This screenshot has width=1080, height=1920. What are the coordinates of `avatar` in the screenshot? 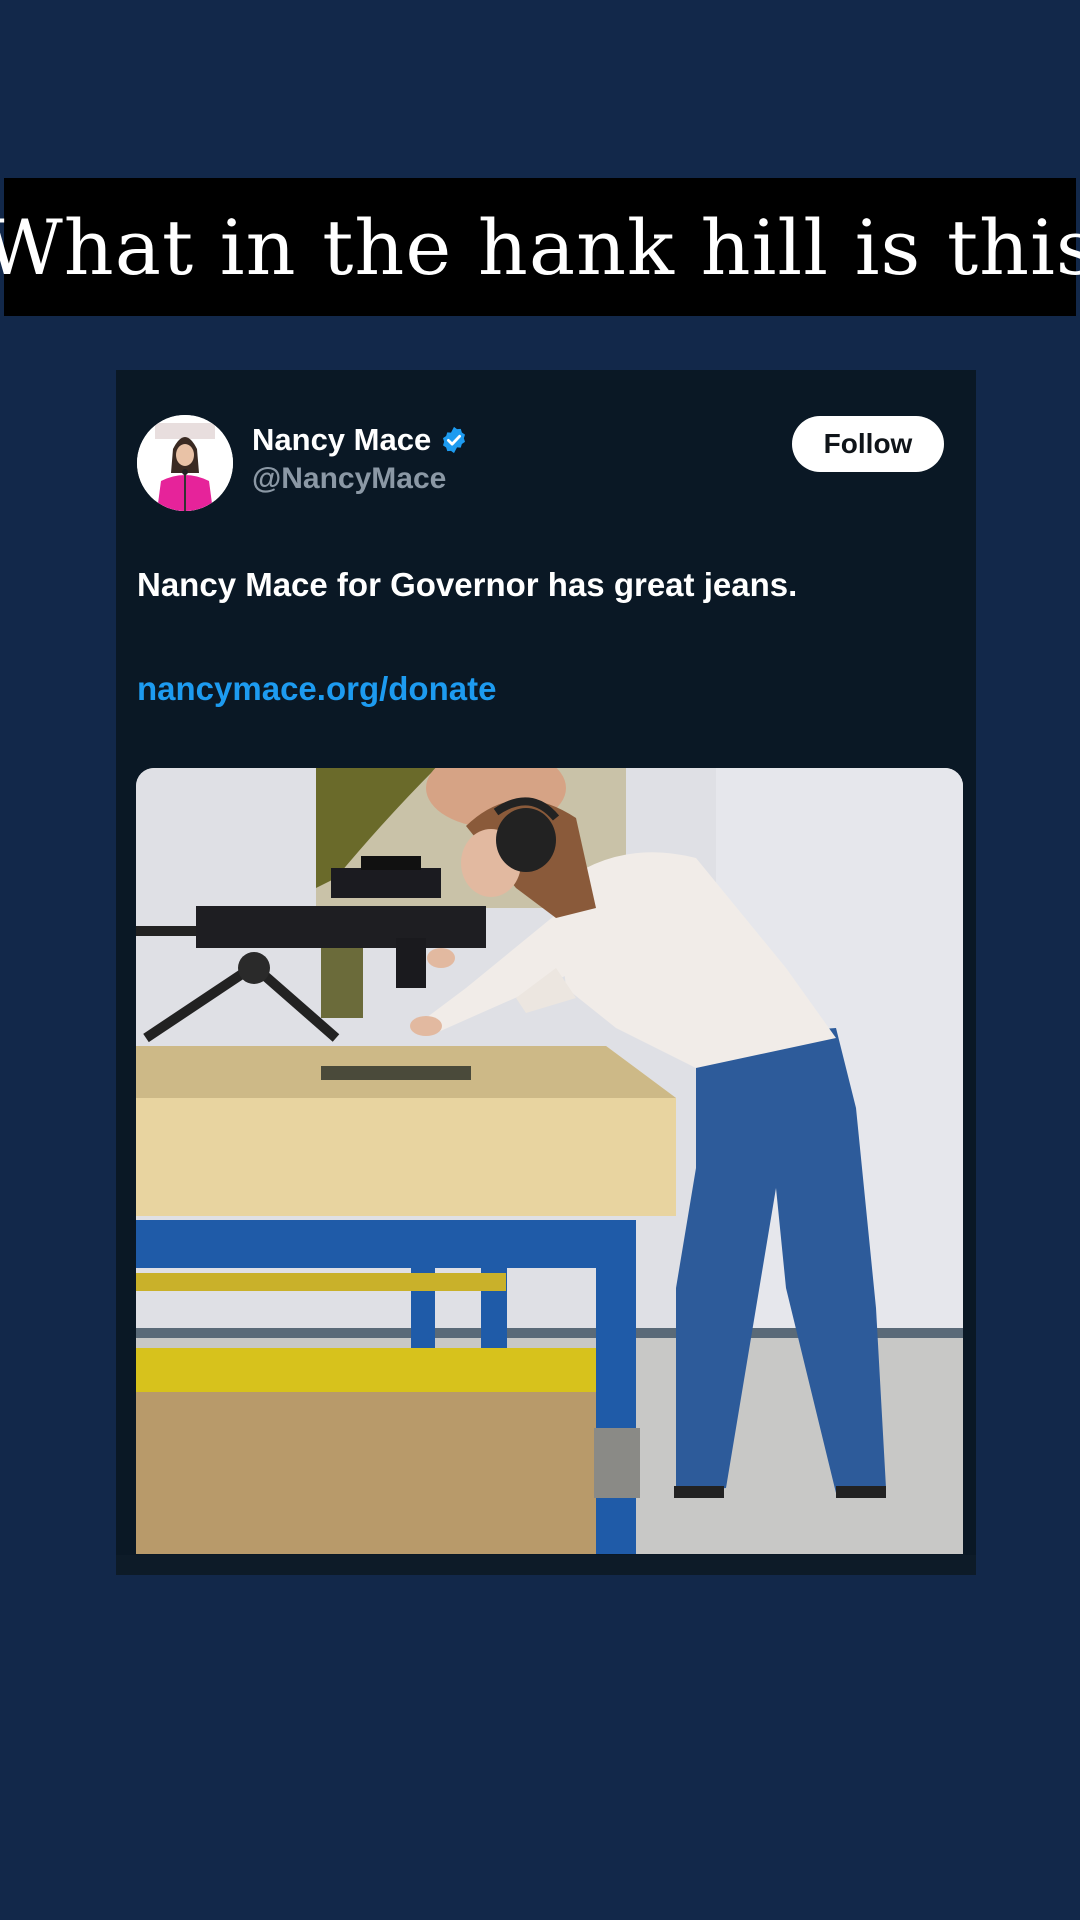 It's located at (185, 463).